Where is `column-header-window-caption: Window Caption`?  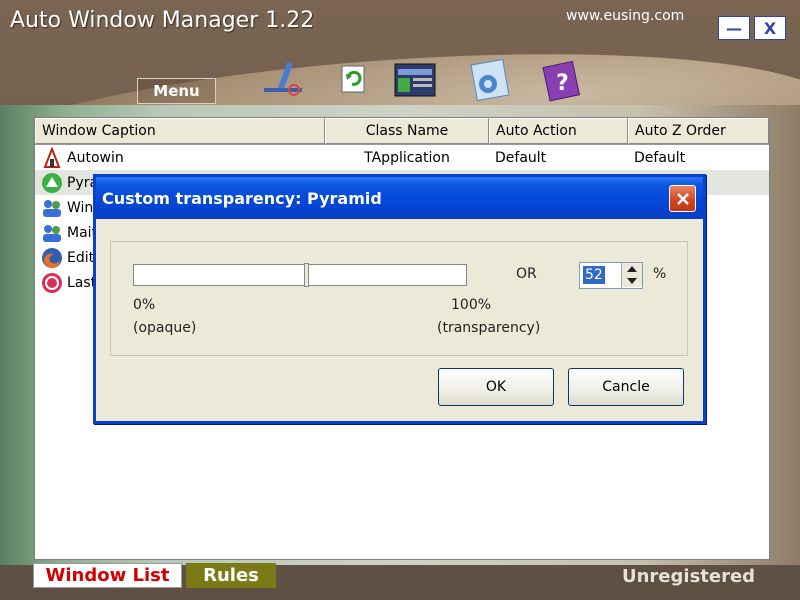
column-header-window-caption: Window Caption is located at coordinates (180, 131).